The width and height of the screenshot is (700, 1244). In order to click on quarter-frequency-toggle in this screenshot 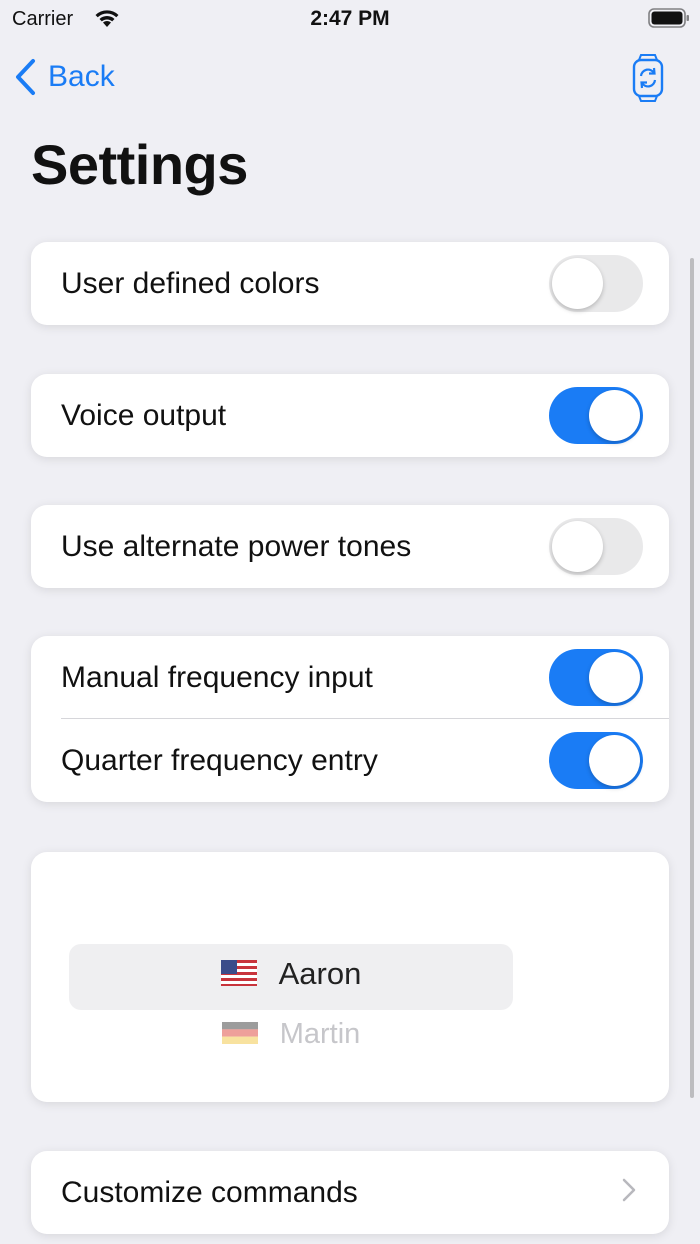, I will do `click(596, 760)`.